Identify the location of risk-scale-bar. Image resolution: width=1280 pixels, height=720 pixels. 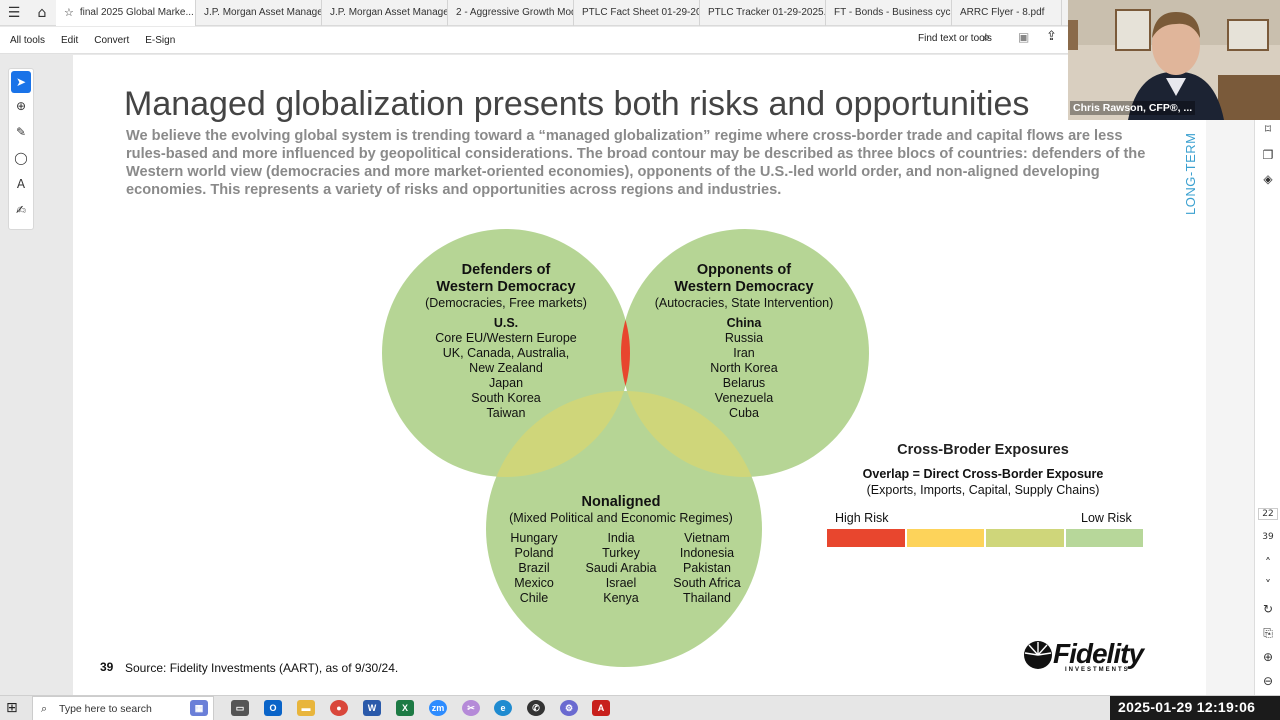
(986, 538).